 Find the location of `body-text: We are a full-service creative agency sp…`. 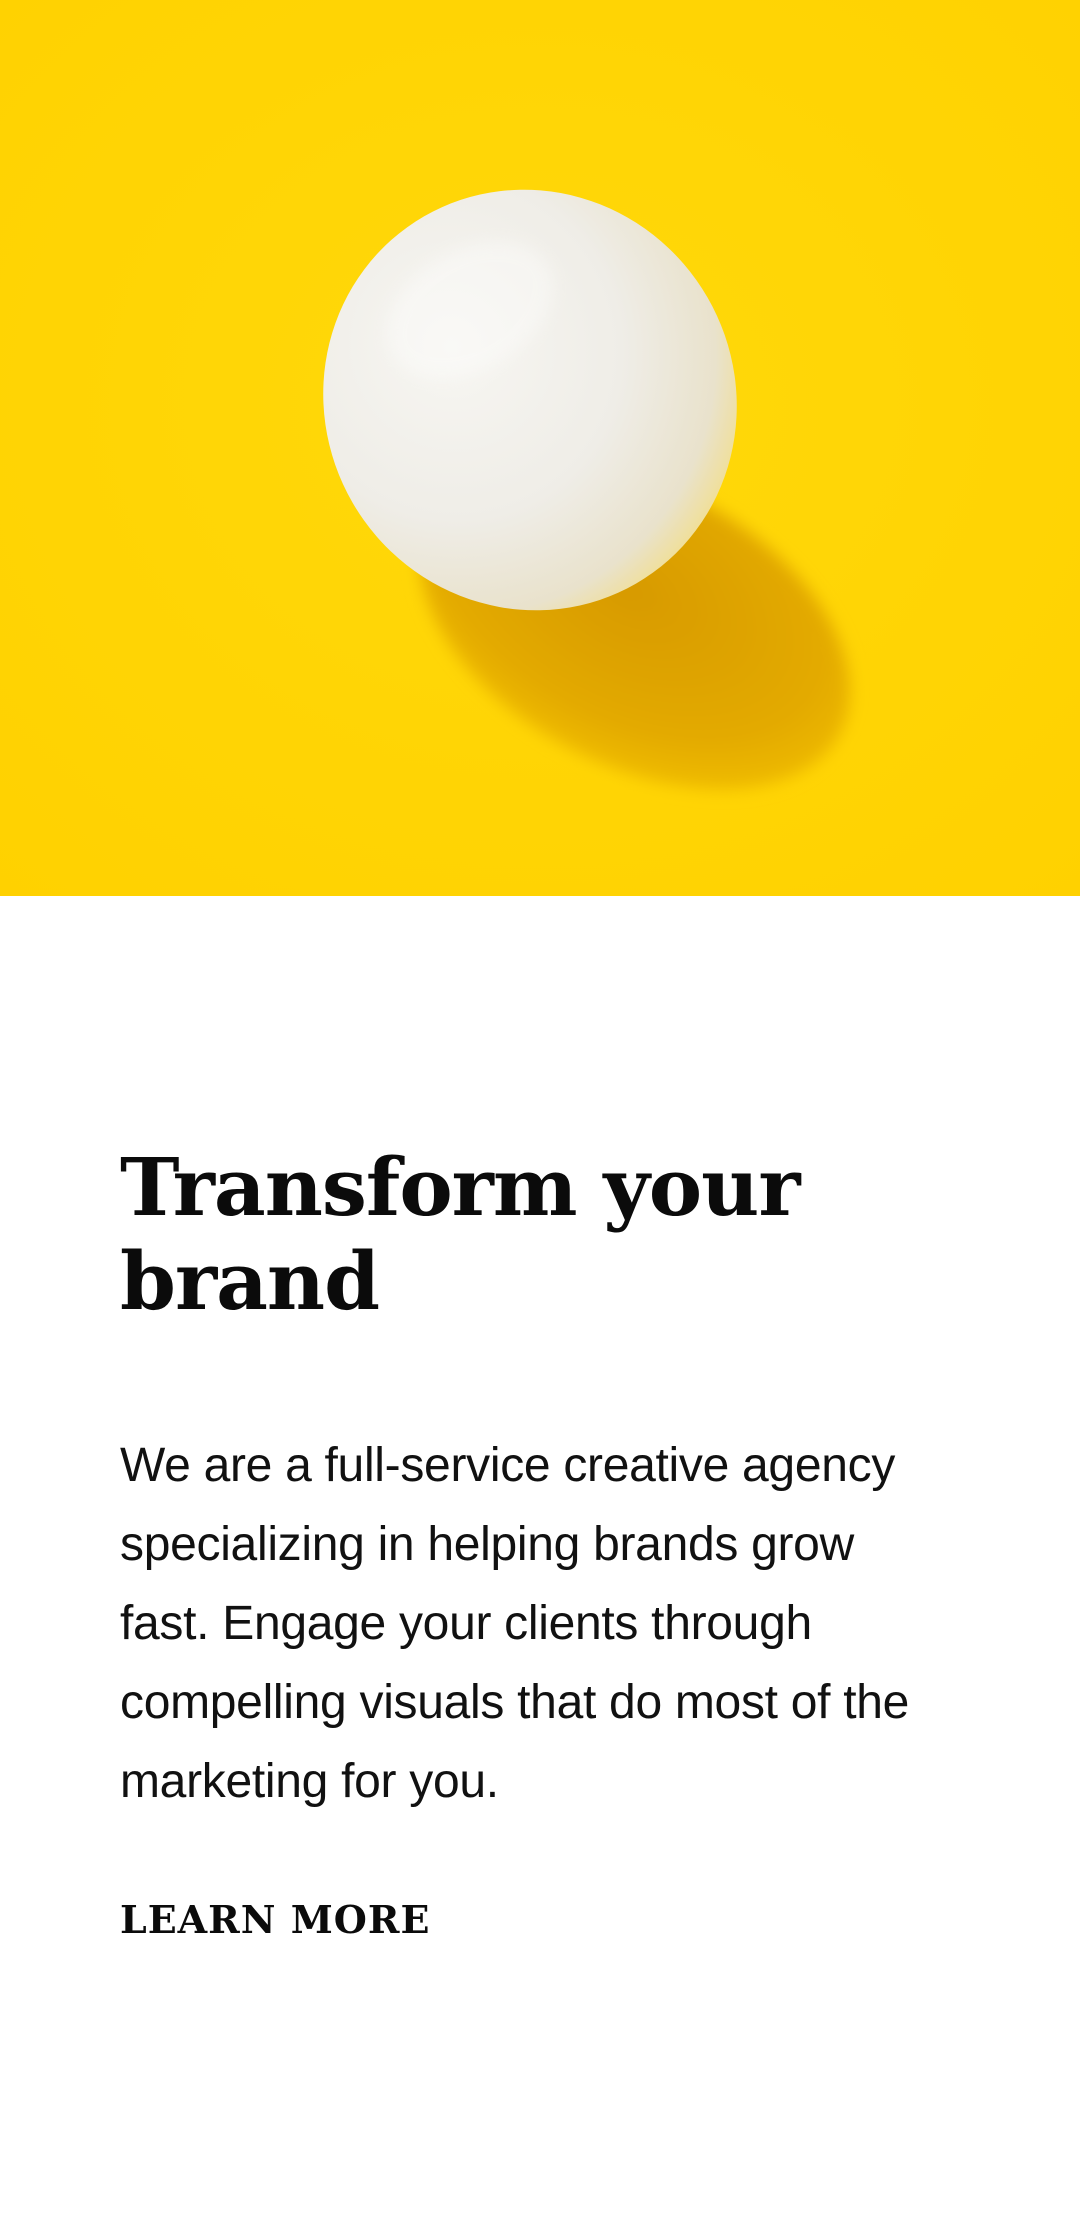

body-text: We are a full-service creative agency sp… is located at coordinates (515, 1623).